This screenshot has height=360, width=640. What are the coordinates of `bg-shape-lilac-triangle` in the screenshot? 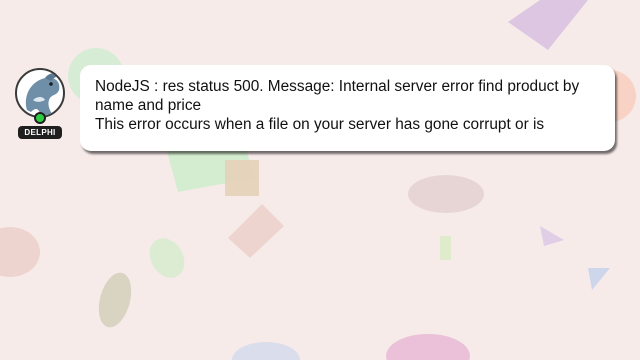 It's located at (552, 236).